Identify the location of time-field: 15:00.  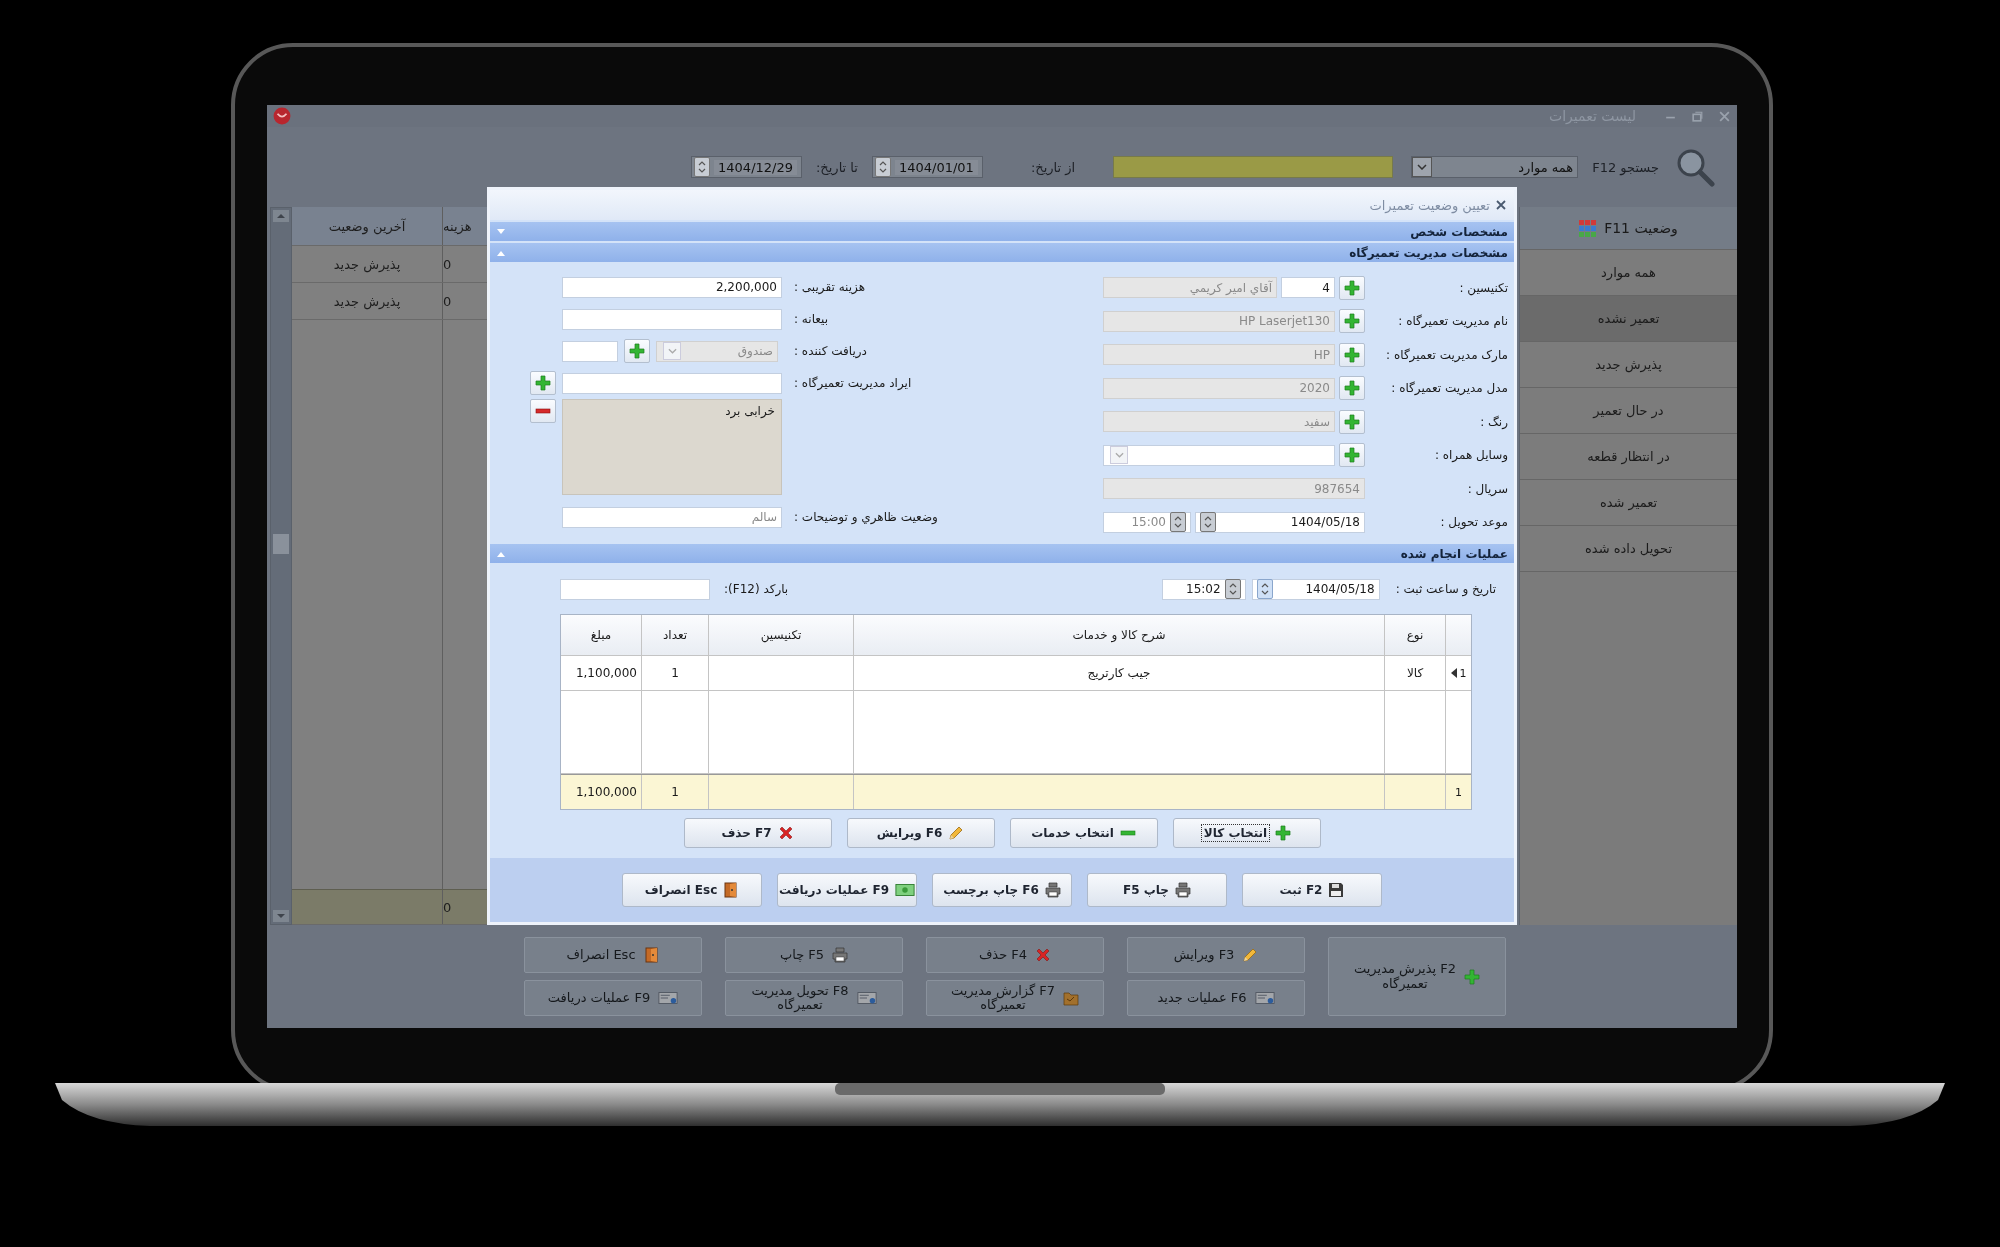
(1147, 522).